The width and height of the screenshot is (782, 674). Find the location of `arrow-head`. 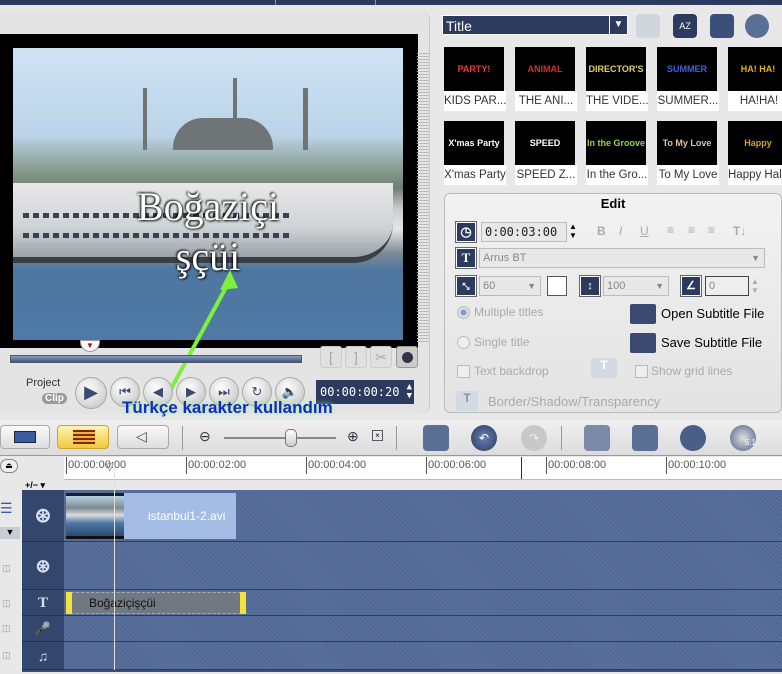

arrow-head is located at coordinates (229, 280).